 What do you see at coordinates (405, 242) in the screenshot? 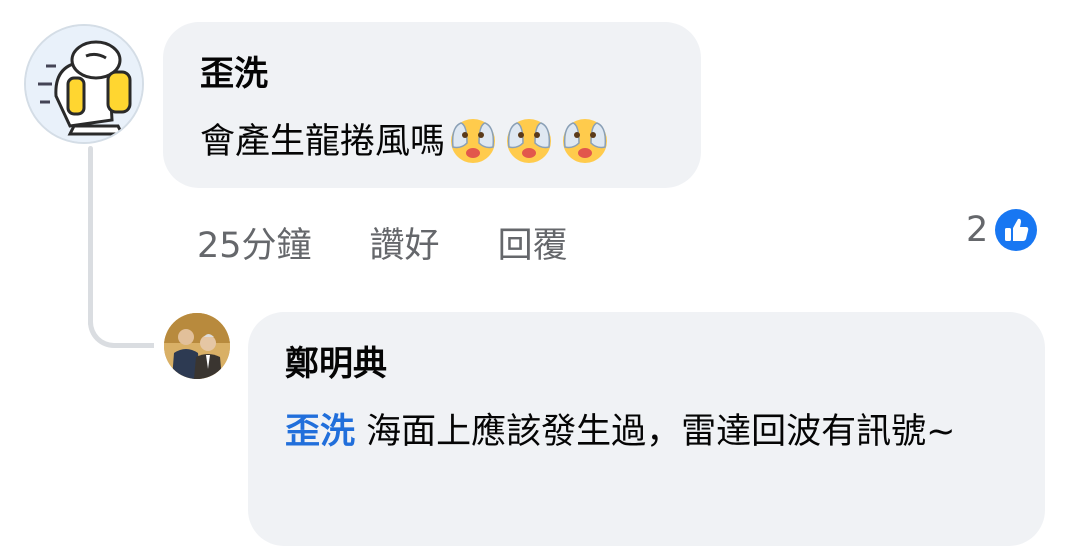
I see `like-link: 讚好` at bounding box center [405, 242].